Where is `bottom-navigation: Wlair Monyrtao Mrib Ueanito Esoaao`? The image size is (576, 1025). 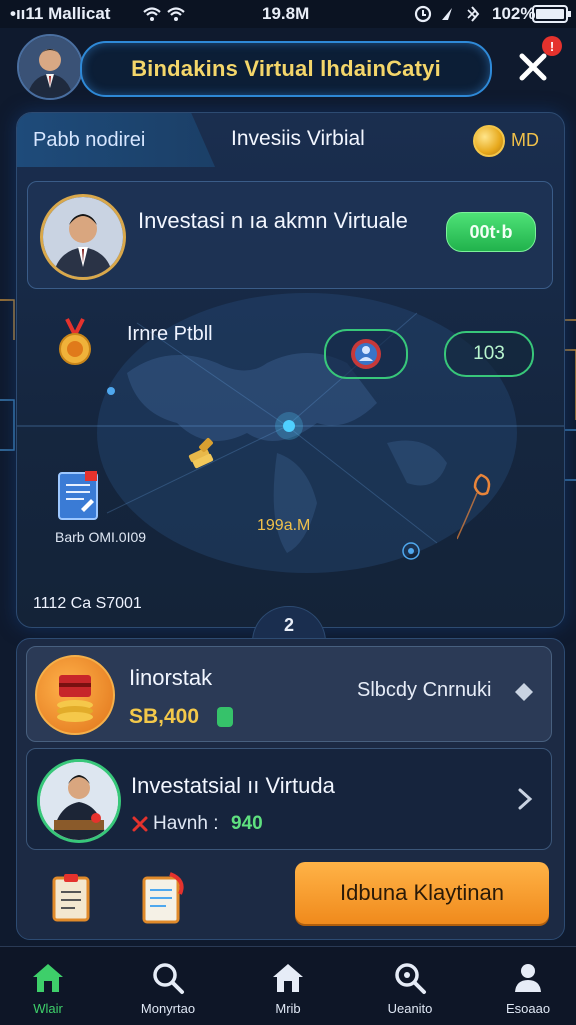 bottom-navigation: Wlair Monyrtao Mrib Ueanito Esoaao is located at coordinates (288, 985).